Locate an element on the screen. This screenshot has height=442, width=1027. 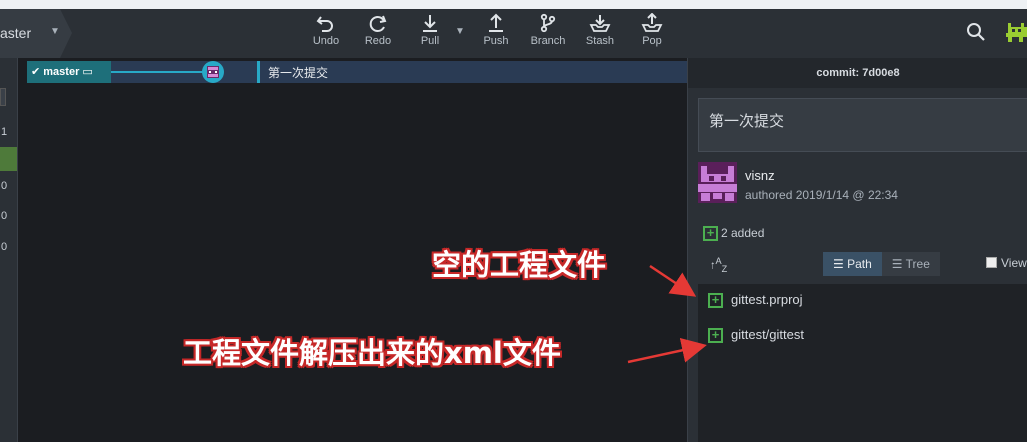
branch-label: Branch is located at coordinates (548, 41).